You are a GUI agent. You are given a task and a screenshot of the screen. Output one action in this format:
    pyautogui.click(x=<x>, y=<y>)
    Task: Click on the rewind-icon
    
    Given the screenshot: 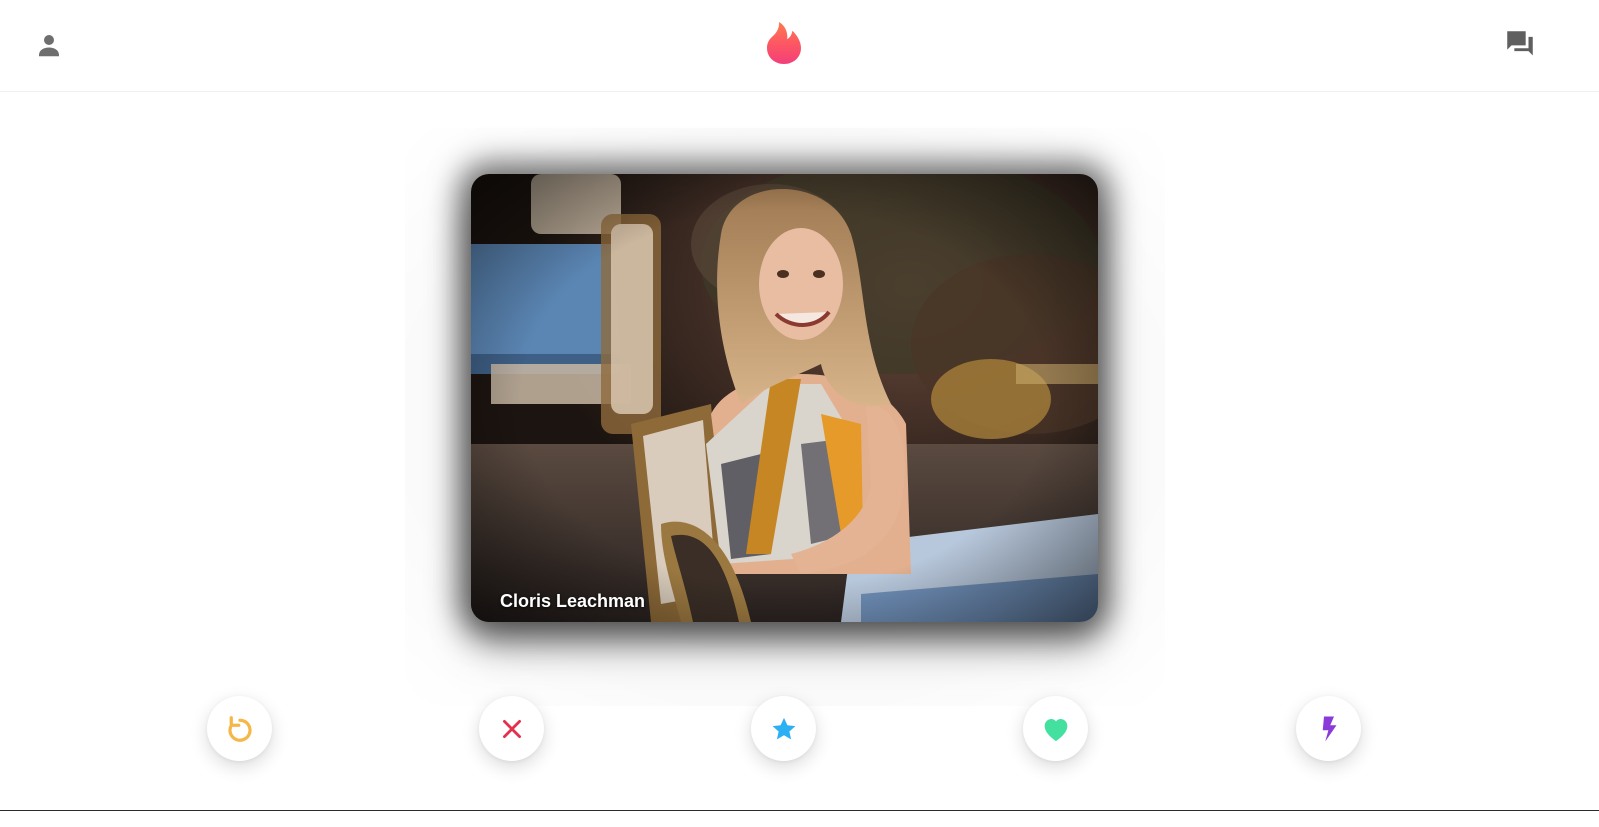 What is the action you would take?
    pyautogui.click(x=239, y=728)
    